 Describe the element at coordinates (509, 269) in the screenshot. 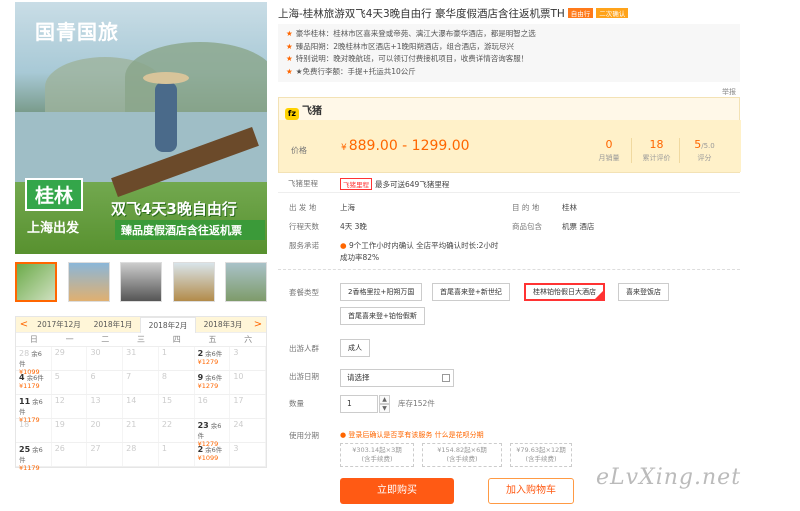

I see `divider` at that location.